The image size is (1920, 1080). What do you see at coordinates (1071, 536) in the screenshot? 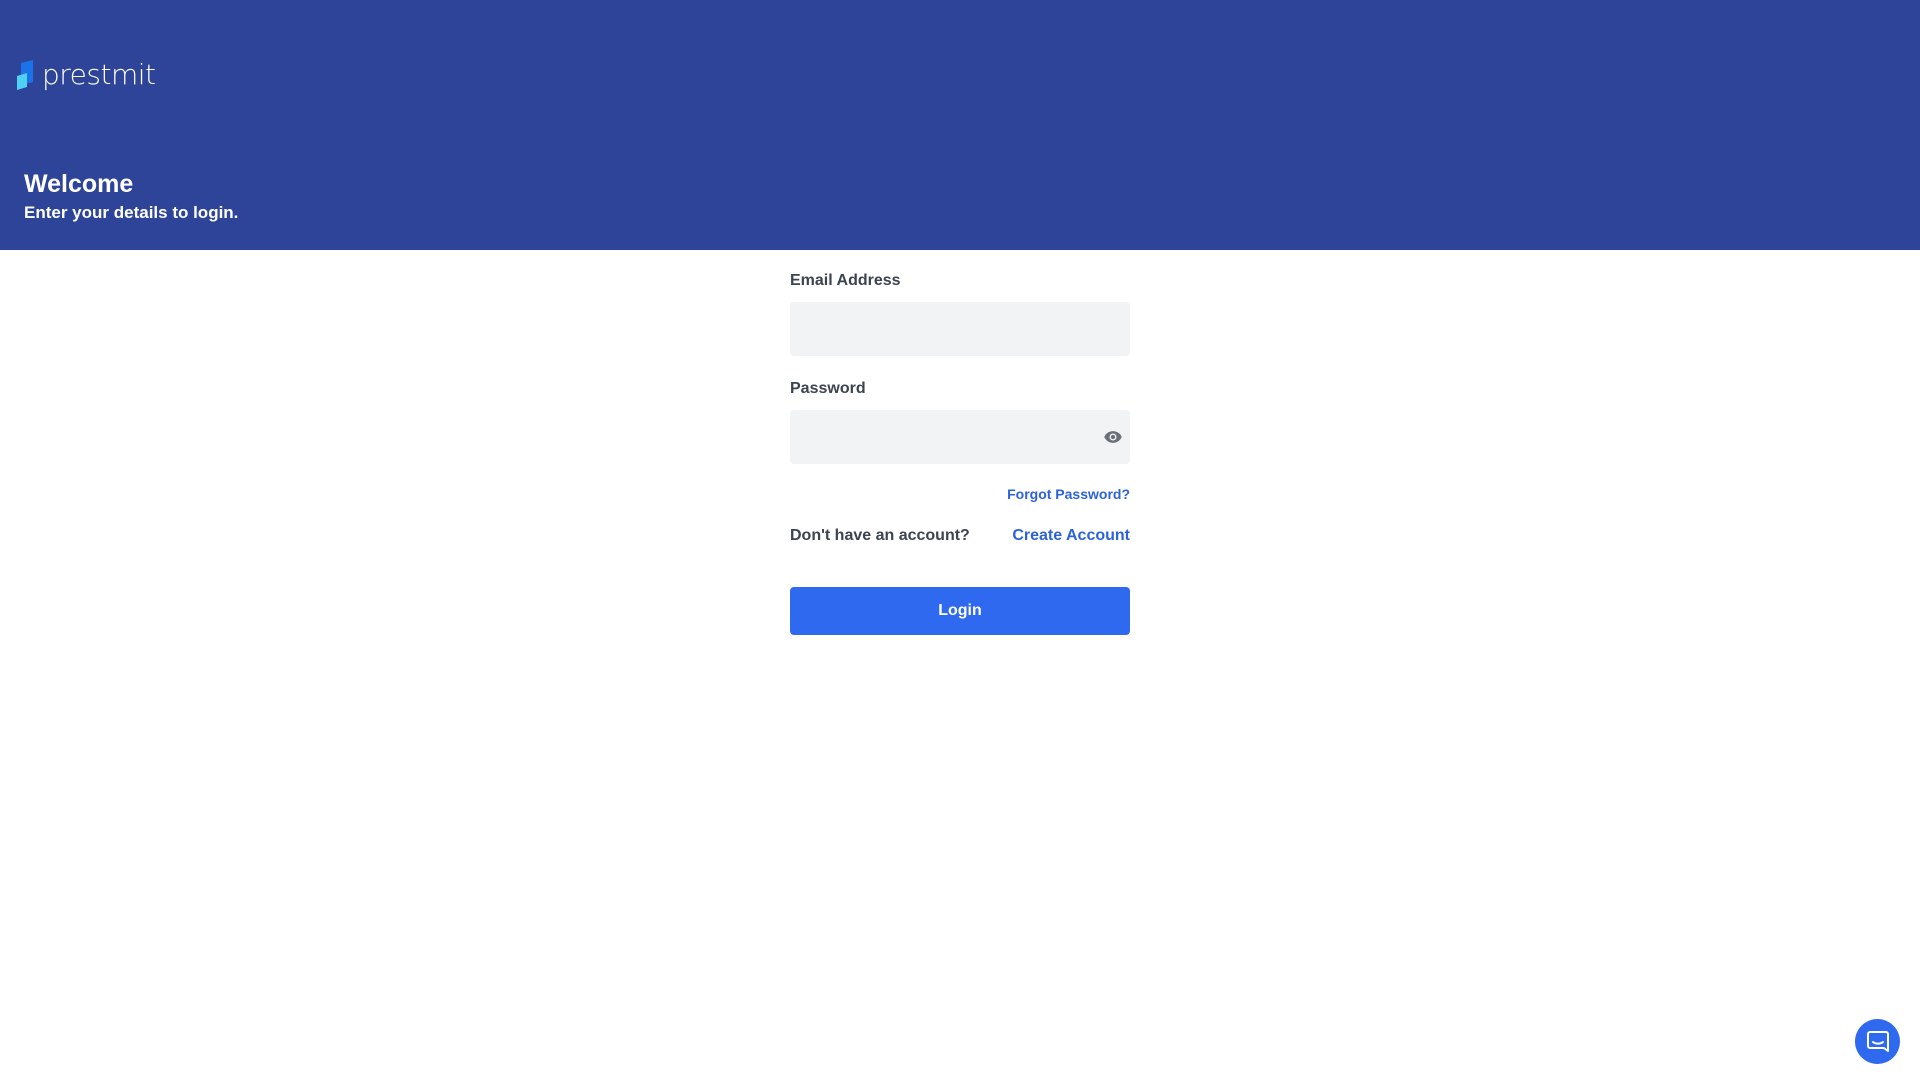
I see `create-account-link: Create Account` at bounding box center [1071, 536].